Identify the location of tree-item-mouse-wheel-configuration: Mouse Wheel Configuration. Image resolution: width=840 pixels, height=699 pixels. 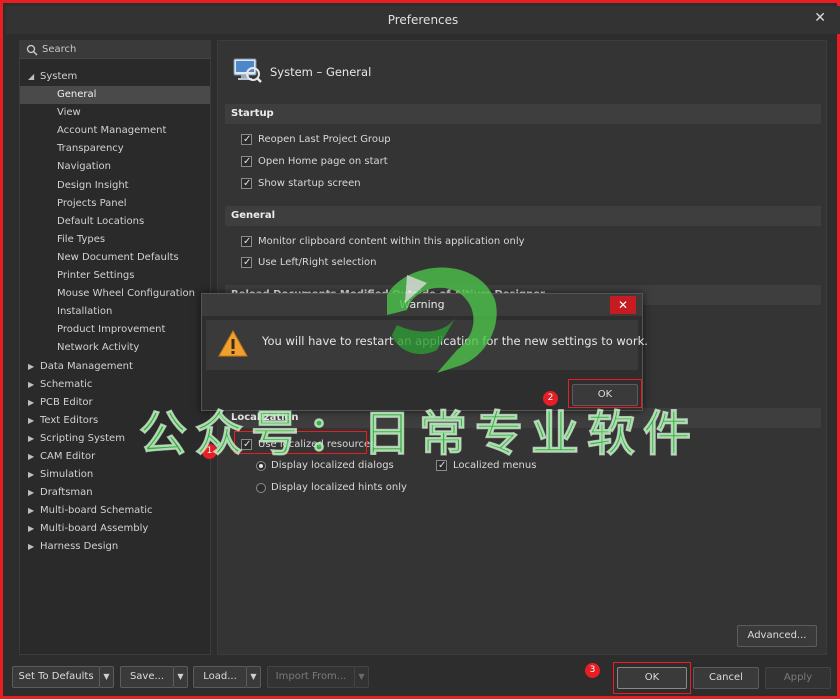
(115, 294).